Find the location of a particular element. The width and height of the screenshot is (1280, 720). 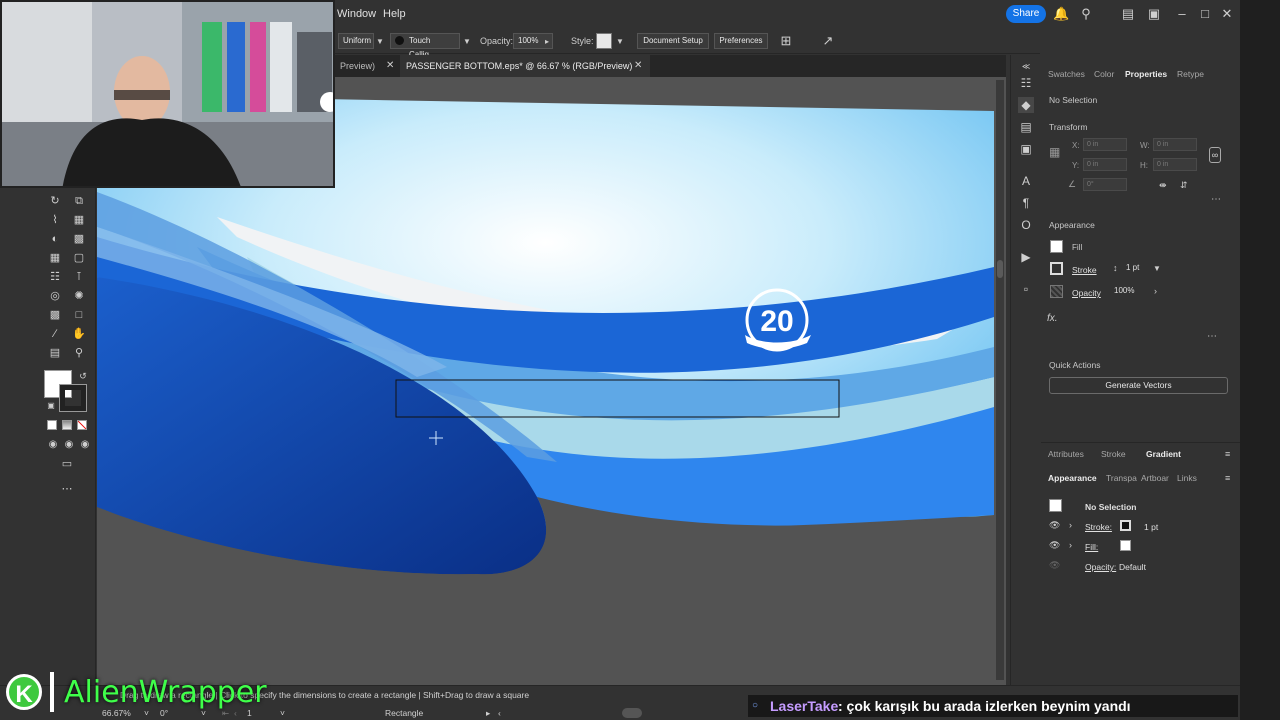

panel-menu-icon: ≡ is located at coordinates (1227, 478).